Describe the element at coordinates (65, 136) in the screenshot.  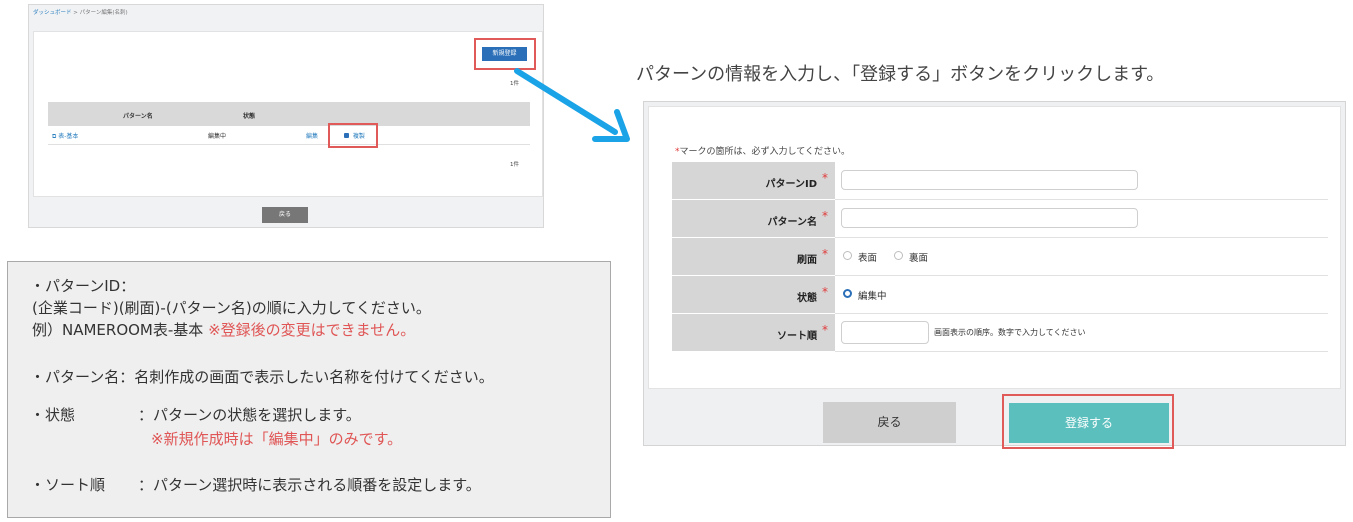
I see `pattern-name-link: ⧉ 表-基本` at that location.